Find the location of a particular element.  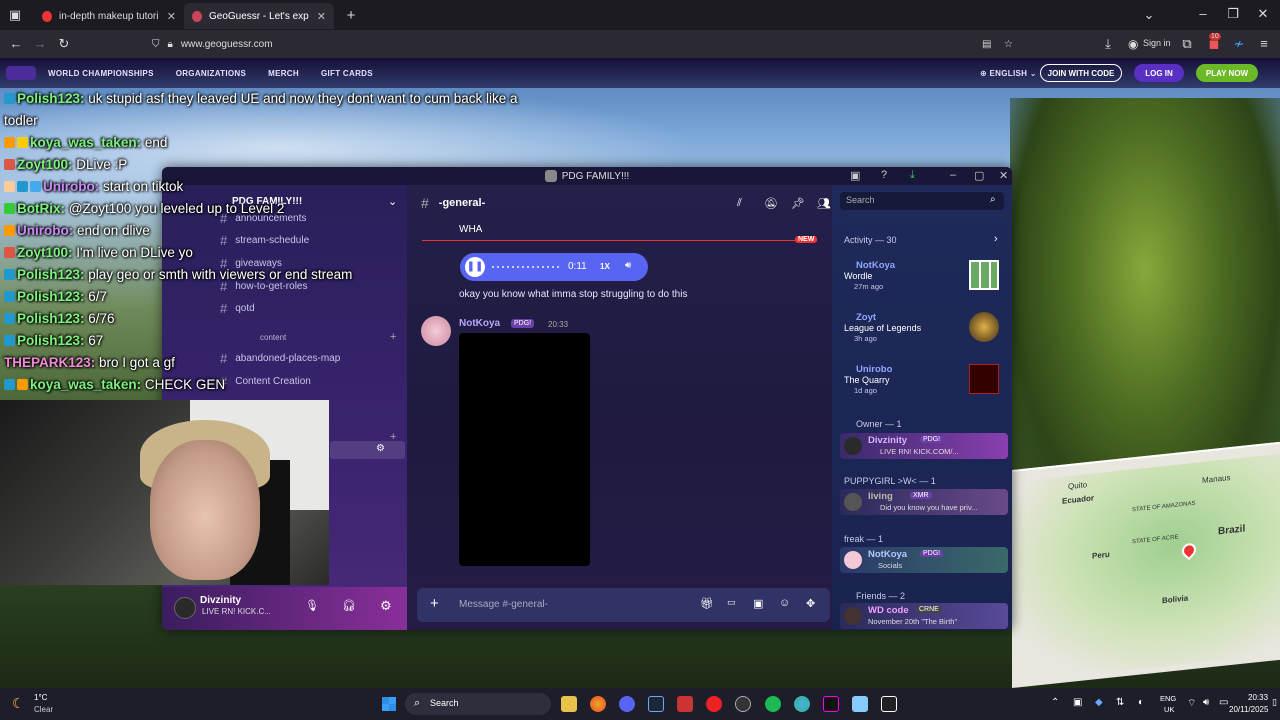

chevron-right-icon: › is located at coordinates (996, 239).